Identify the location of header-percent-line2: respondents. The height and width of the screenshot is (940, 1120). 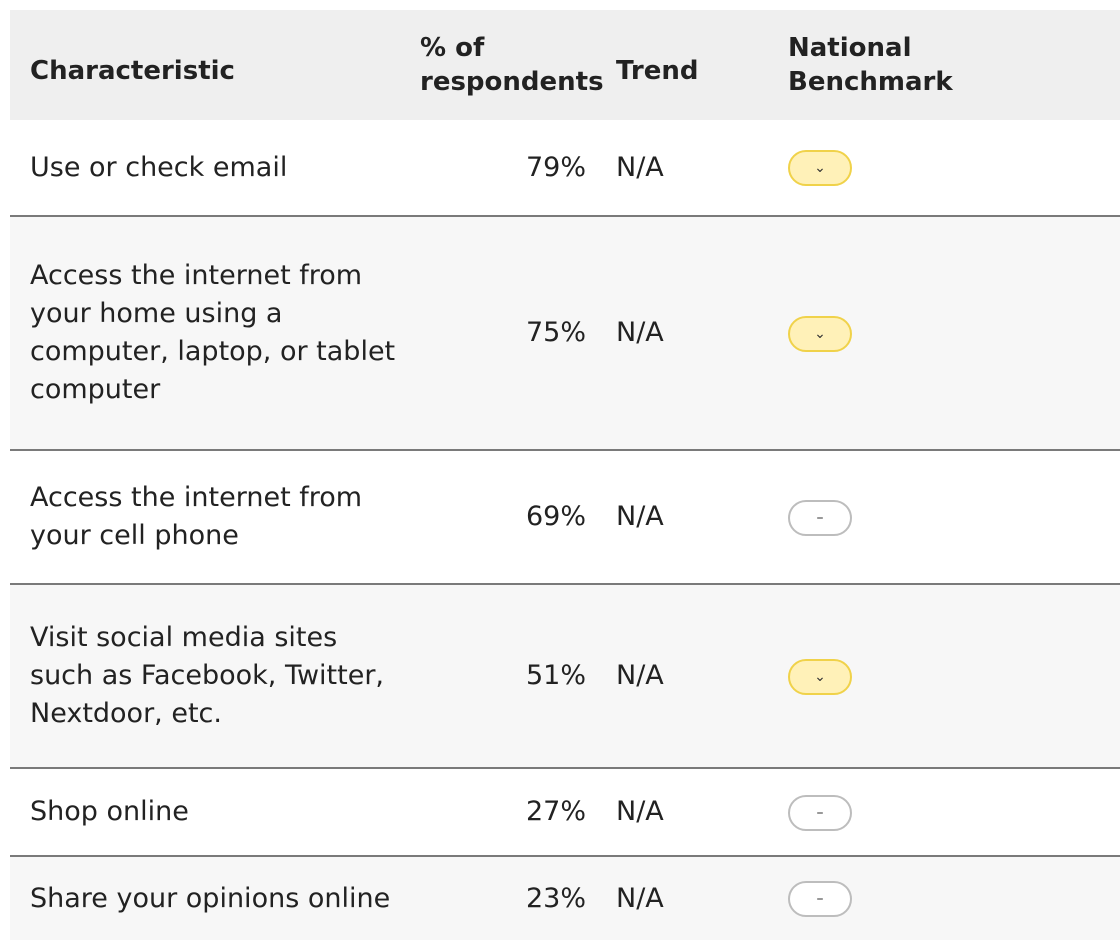
(512, 82).